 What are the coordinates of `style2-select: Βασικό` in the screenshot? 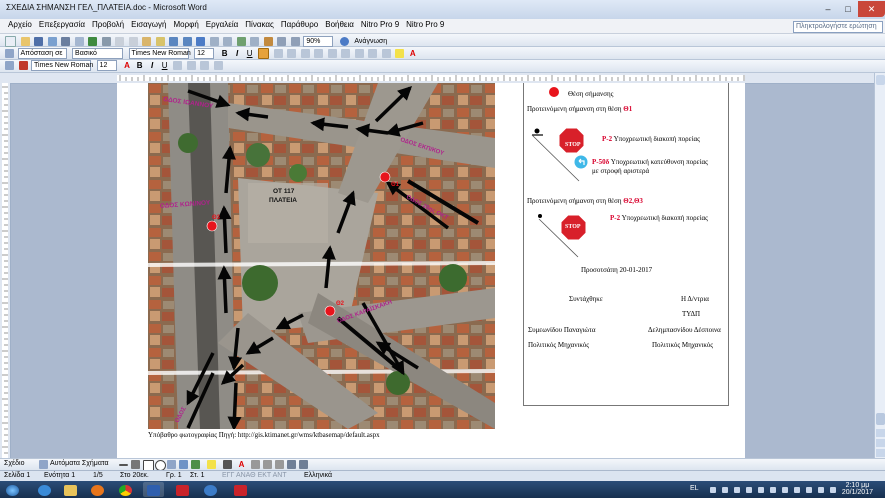 It's located at (98, 53).